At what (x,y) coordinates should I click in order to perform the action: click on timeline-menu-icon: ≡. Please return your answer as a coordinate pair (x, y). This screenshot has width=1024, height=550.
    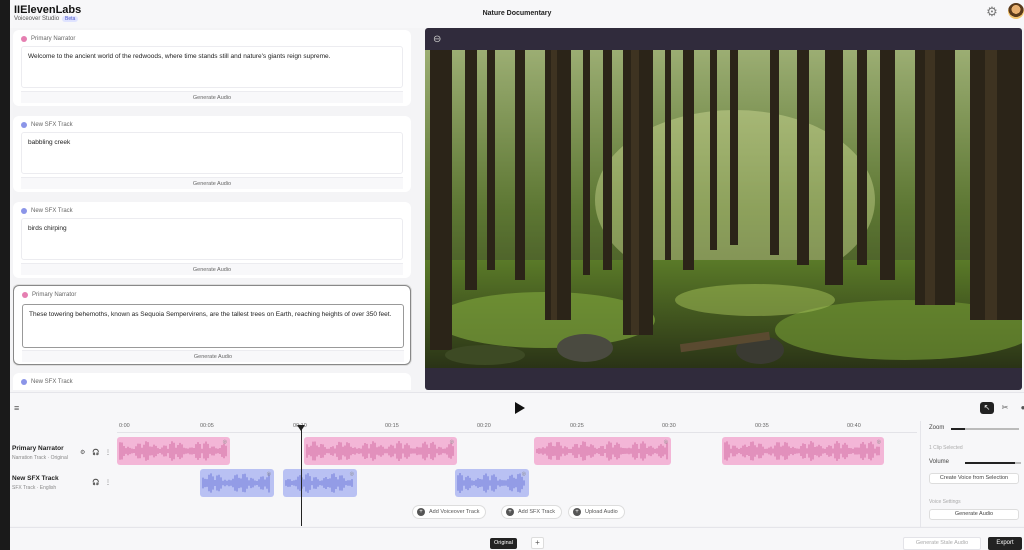
    Looking at the image, I should click on (20, 408).